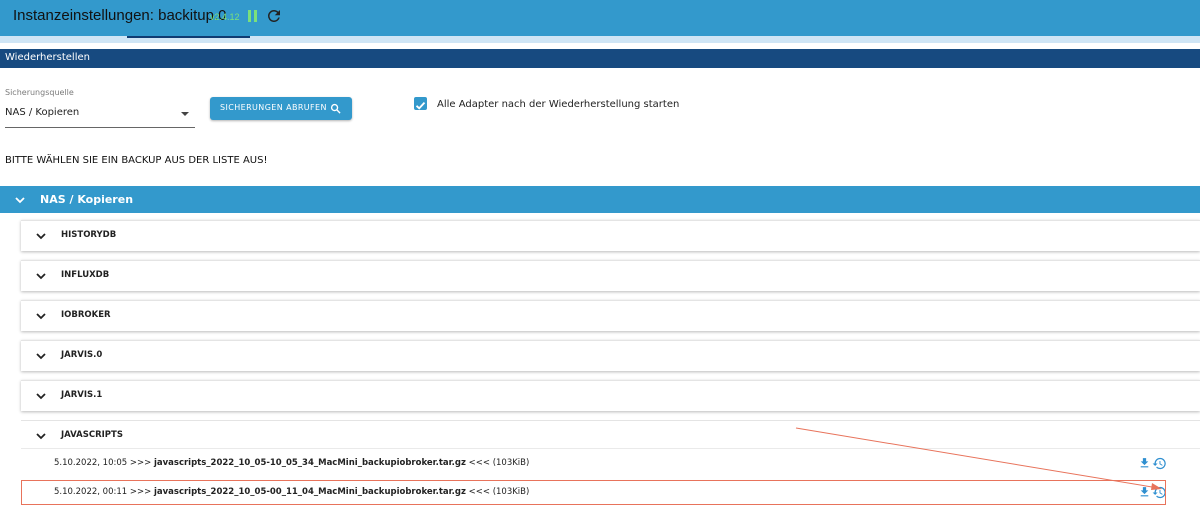 Image resolution: width=1200 pixels, height=508 pixels. Describe the element at coordinates (610, 435) in the screenshot. I see `accordion-javascripts: JAVASCRIPTS` at that location.